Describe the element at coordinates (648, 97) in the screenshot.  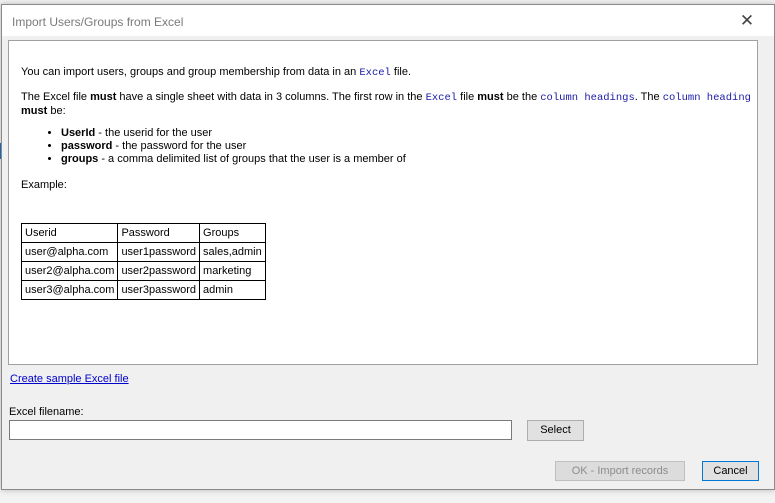
I see `req-text: . The` at that location.